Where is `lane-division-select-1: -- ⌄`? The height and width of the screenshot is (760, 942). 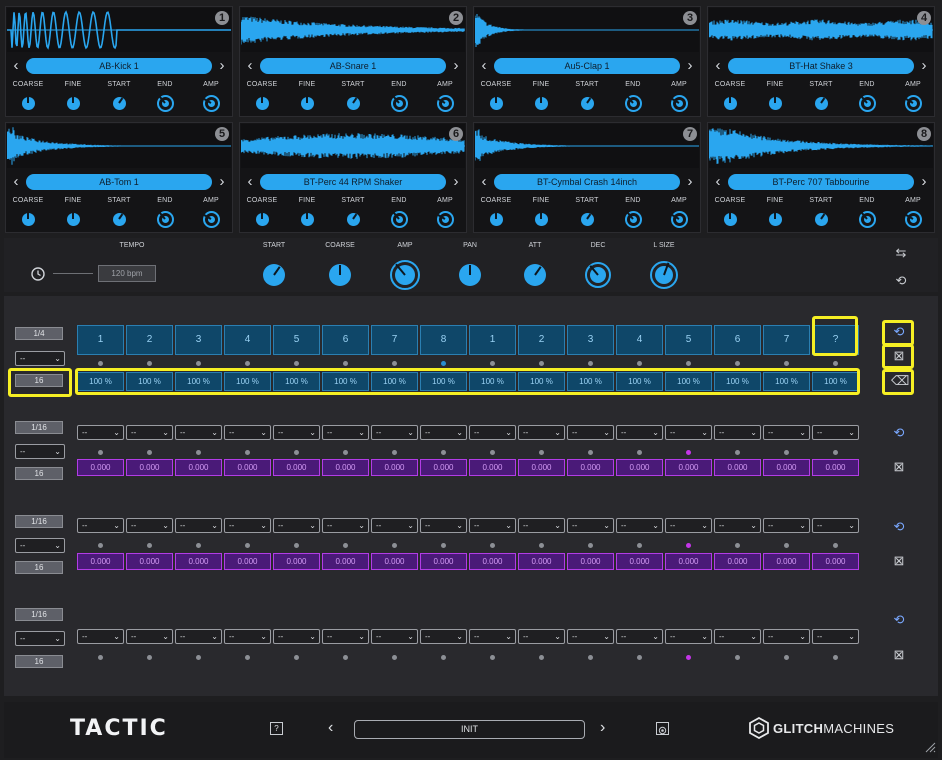
lane-division-select-1: -- ⌄ is located at coordinates (40, 358).